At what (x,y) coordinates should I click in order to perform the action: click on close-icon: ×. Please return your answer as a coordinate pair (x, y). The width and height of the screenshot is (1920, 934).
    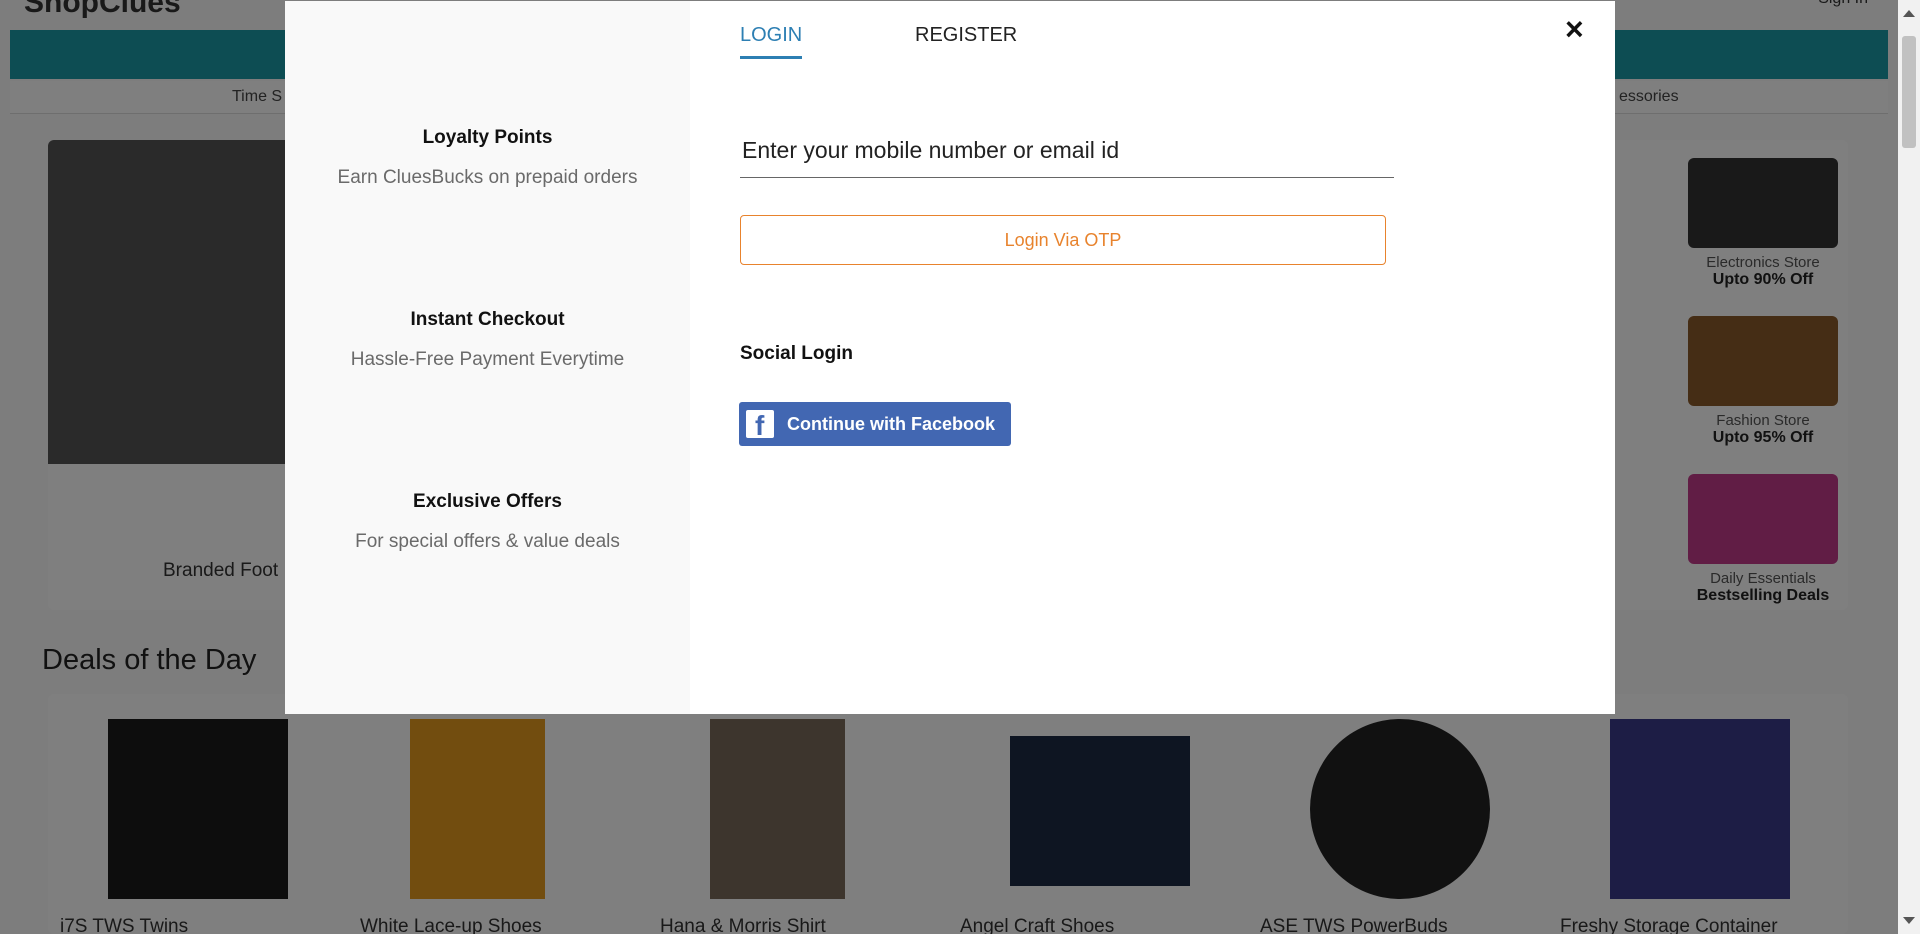
    Looking at the image, I should click on (1574, 29).